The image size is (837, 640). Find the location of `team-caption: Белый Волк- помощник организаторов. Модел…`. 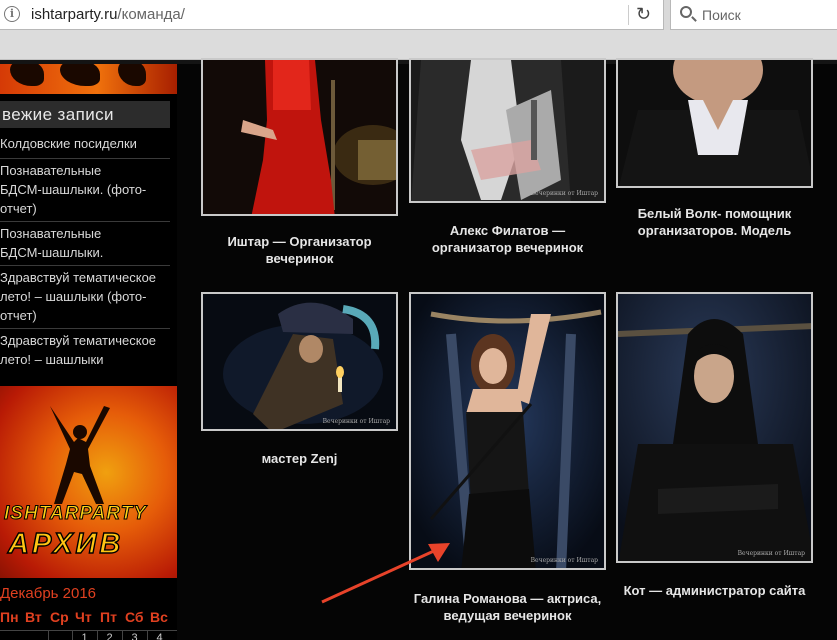

team-caption: Белый Волк- помощник организаторов. Модел… is located at coordinates (714, 222).